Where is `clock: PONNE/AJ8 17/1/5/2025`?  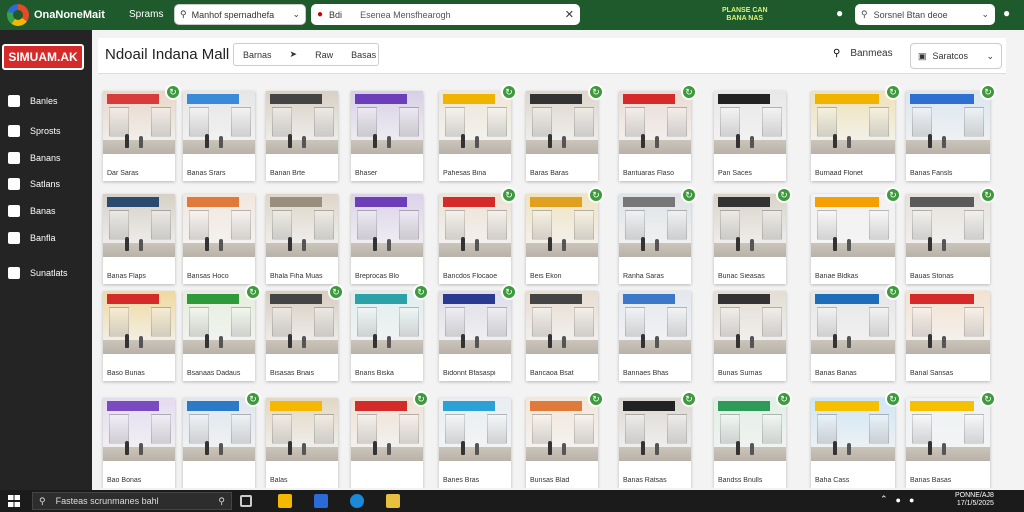
clock: PONNE/AJ8 17/1/5/2025 is located at coordinates (974, 500).